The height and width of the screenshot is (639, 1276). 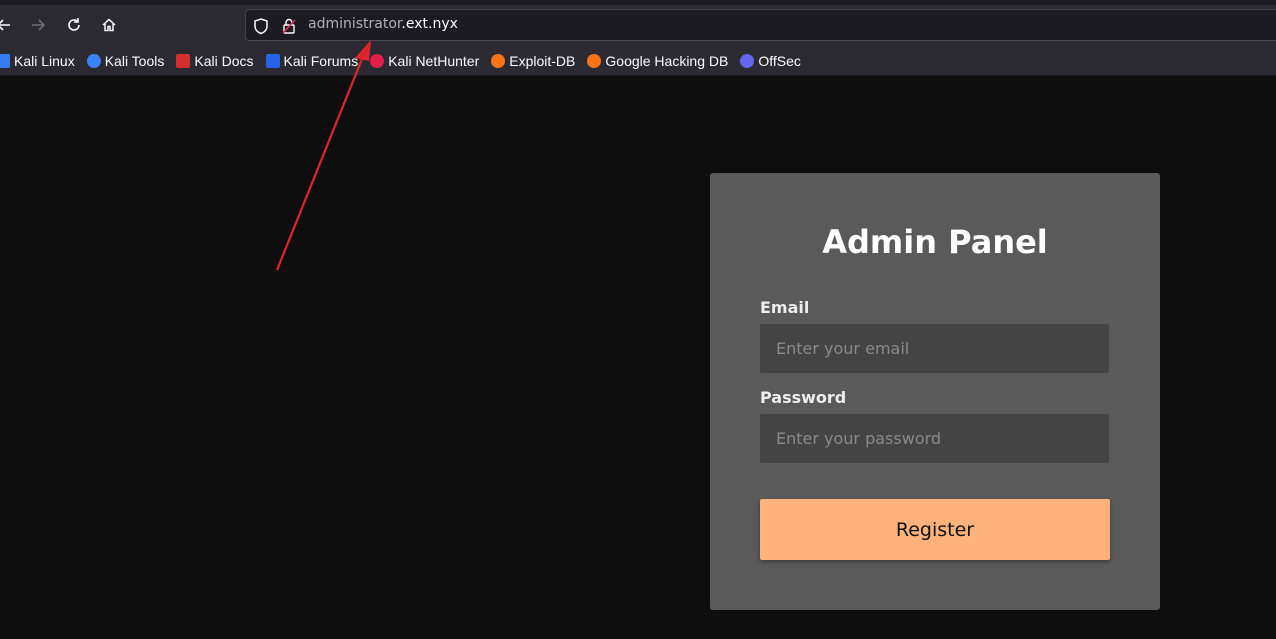 I want to click on home-icon, so click(x=109, y=25).